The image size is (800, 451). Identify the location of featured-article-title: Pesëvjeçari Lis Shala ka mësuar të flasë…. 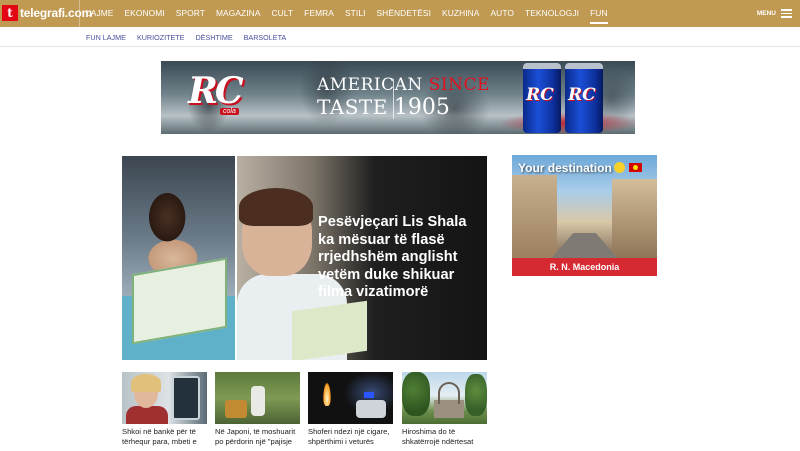
(399, 258).